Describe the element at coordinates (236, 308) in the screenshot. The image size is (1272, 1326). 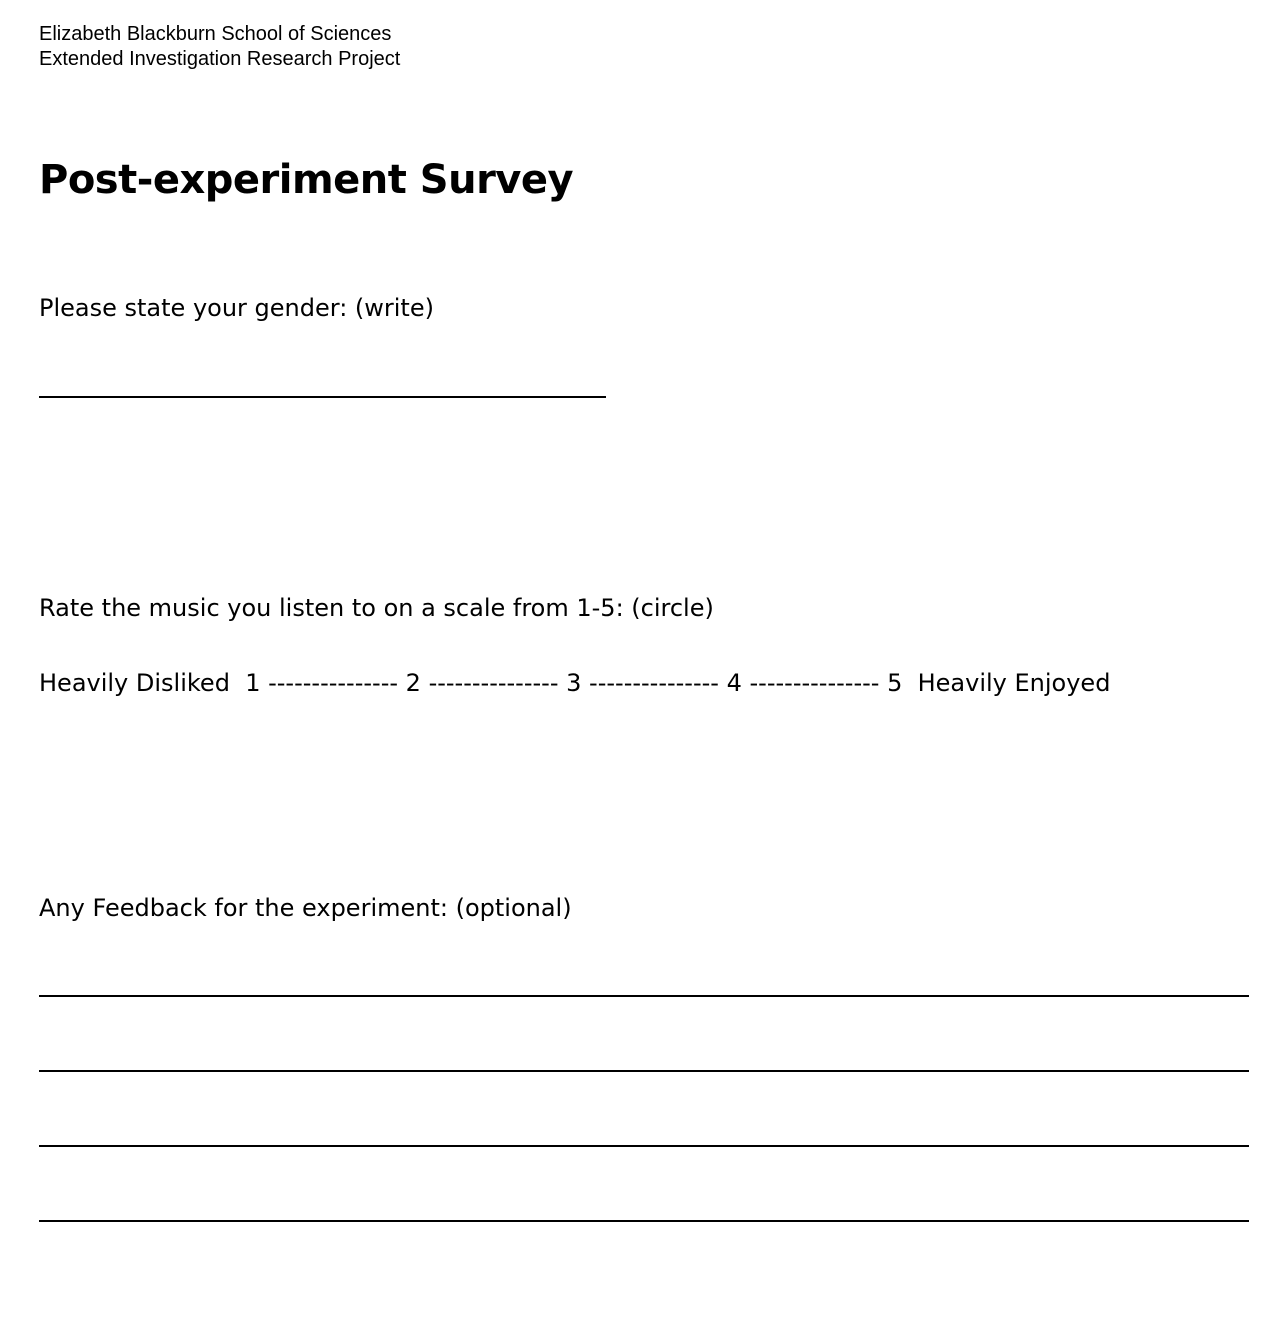
I see `gender-question: Please state your gender: (write)` at that location.